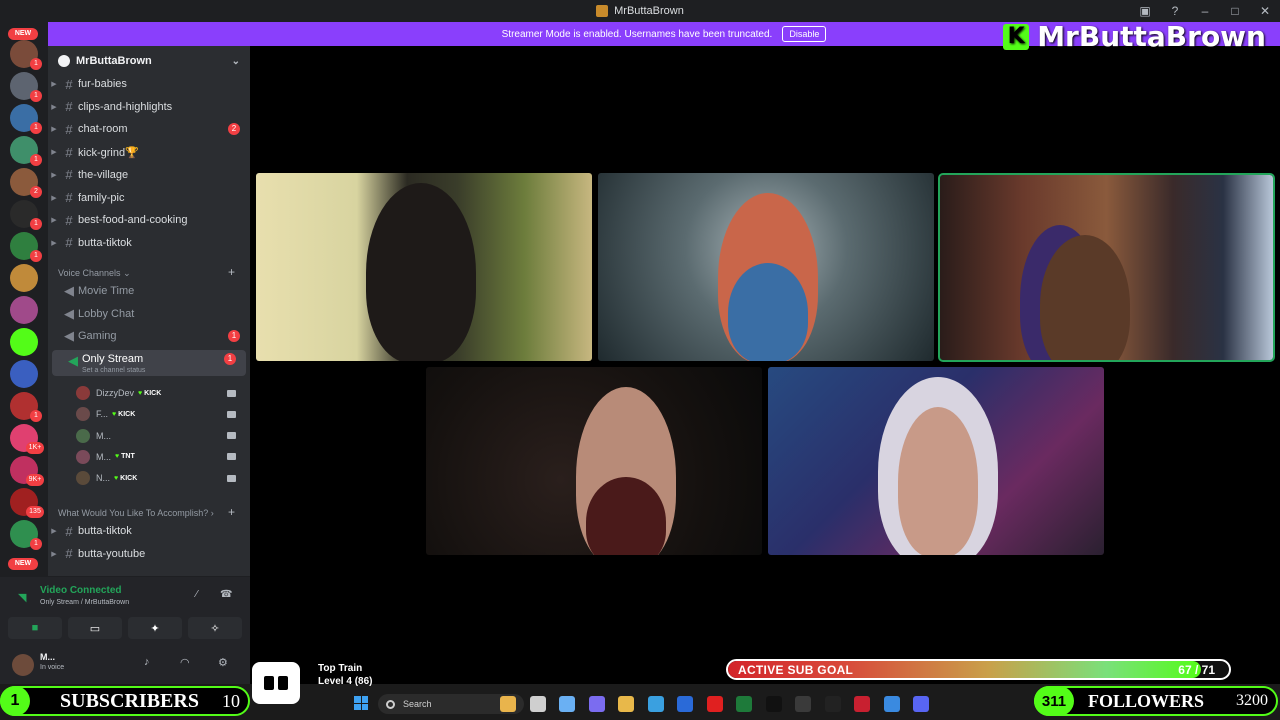 The height and width of the screenshot is (720, 1280). I want to click on channel-best-food-and-cooking: ▶ # best-food-and-cooking, so click(149, 220).